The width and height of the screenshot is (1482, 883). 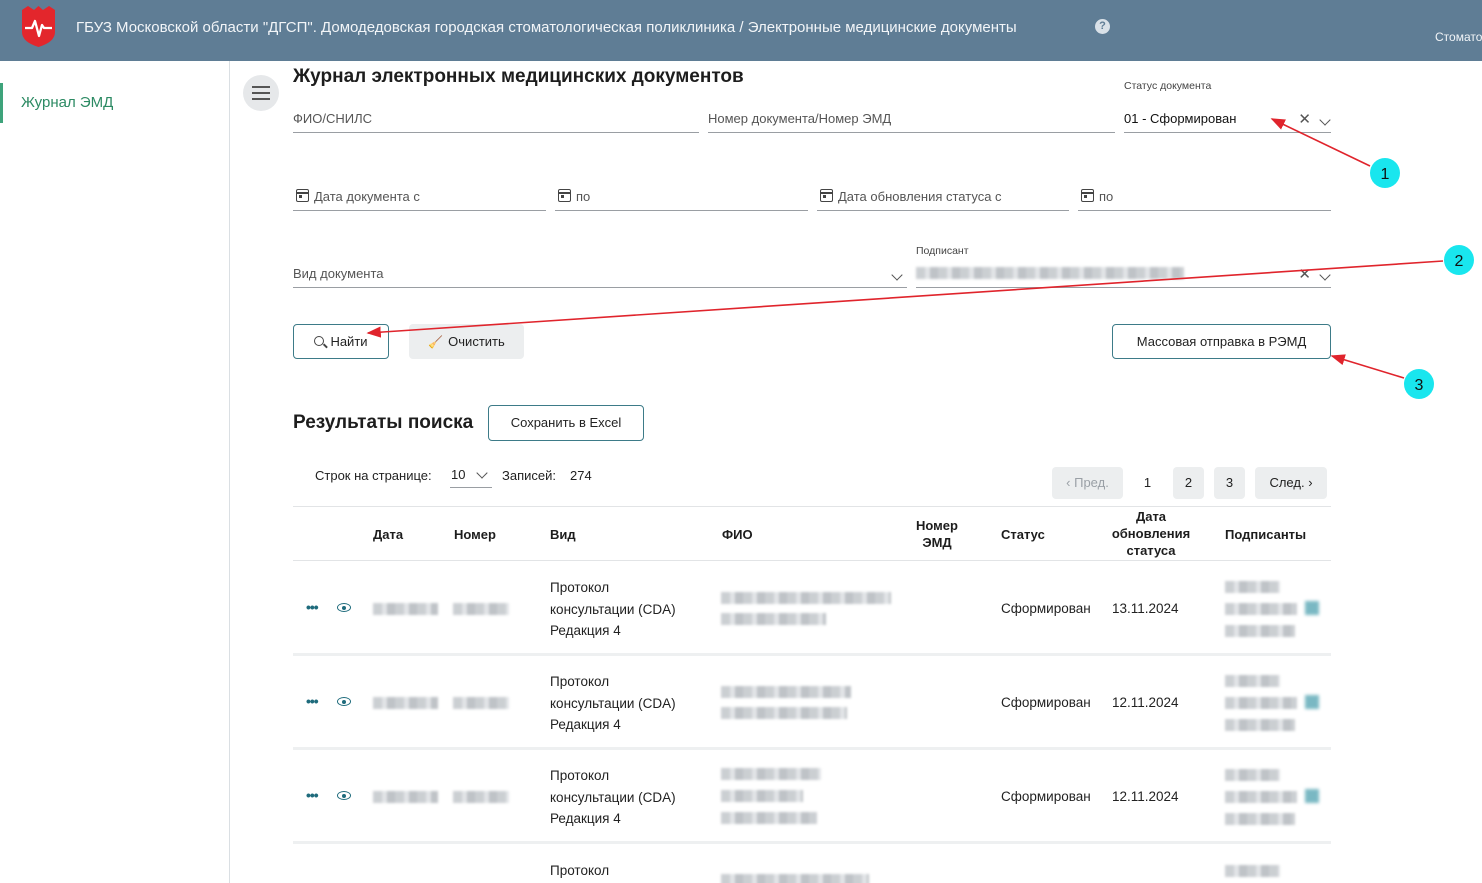 What do you see at coordinates (1106, 196) in the screenshot?
I see `status-date-to-placeholder: по` at bounding box center [1106, 196].